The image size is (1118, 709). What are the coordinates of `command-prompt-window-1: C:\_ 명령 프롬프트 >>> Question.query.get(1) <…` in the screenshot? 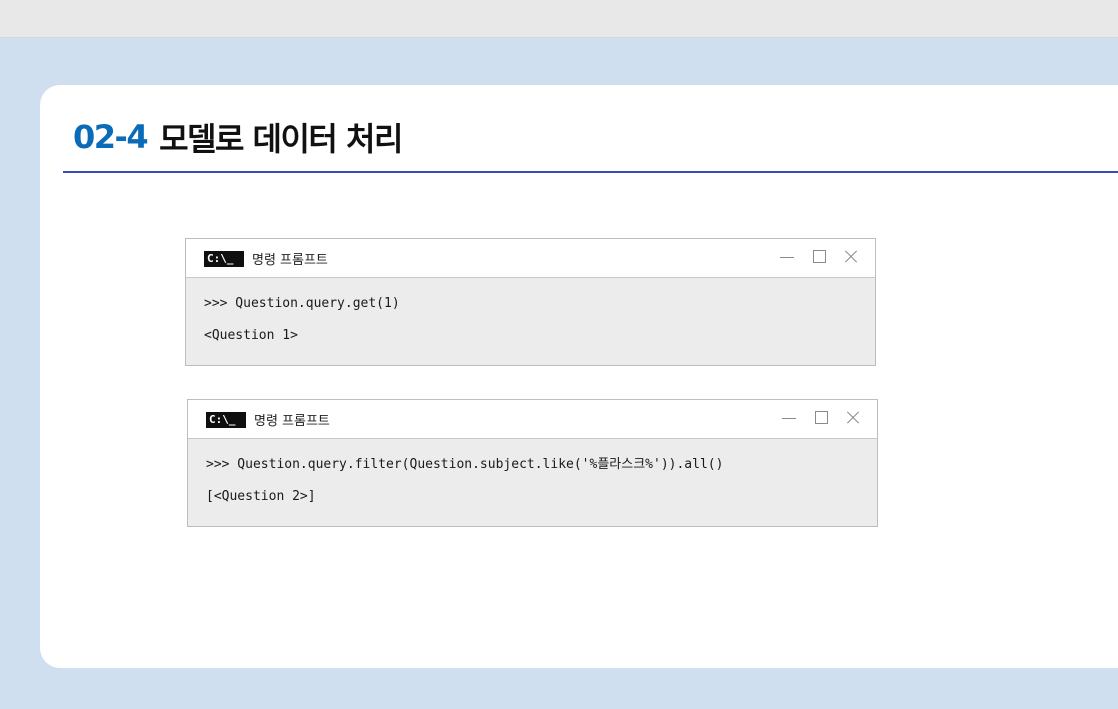 It's located at (530, 302).